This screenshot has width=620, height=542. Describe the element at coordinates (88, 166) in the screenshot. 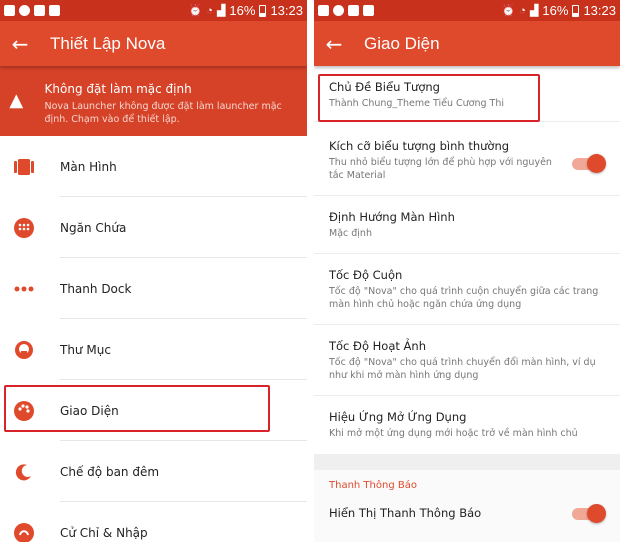

I see `nav-label: Màn Hình` at that location.